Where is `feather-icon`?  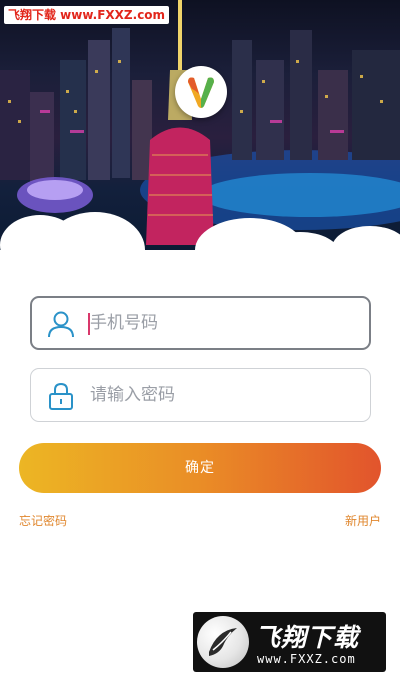 feather-icon is located at coordinates (223, 642).